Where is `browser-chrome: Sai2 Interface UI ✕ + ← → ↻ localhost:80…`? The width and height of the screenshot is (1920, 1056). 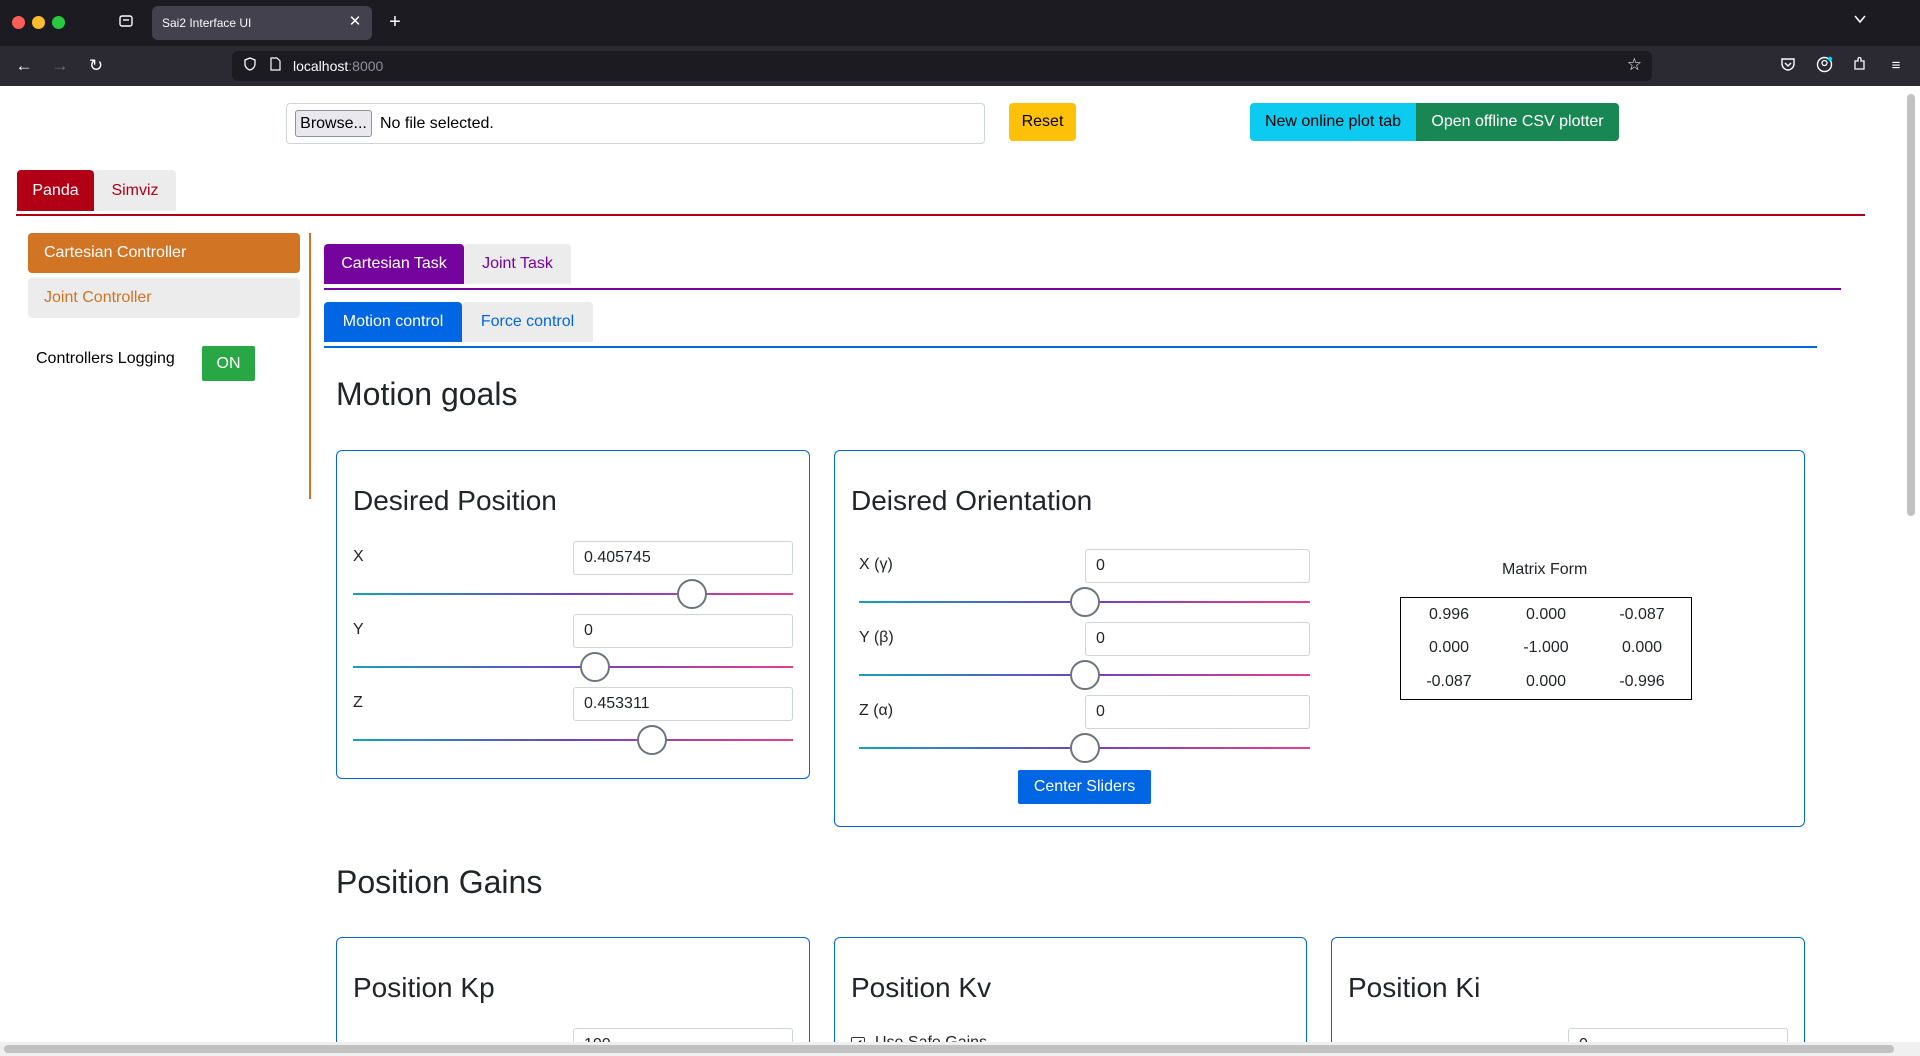 browser-chrome: Sai2 Interface UI ✕ + ← → ↻ localhost:80… is located at coordinates (960, 43).